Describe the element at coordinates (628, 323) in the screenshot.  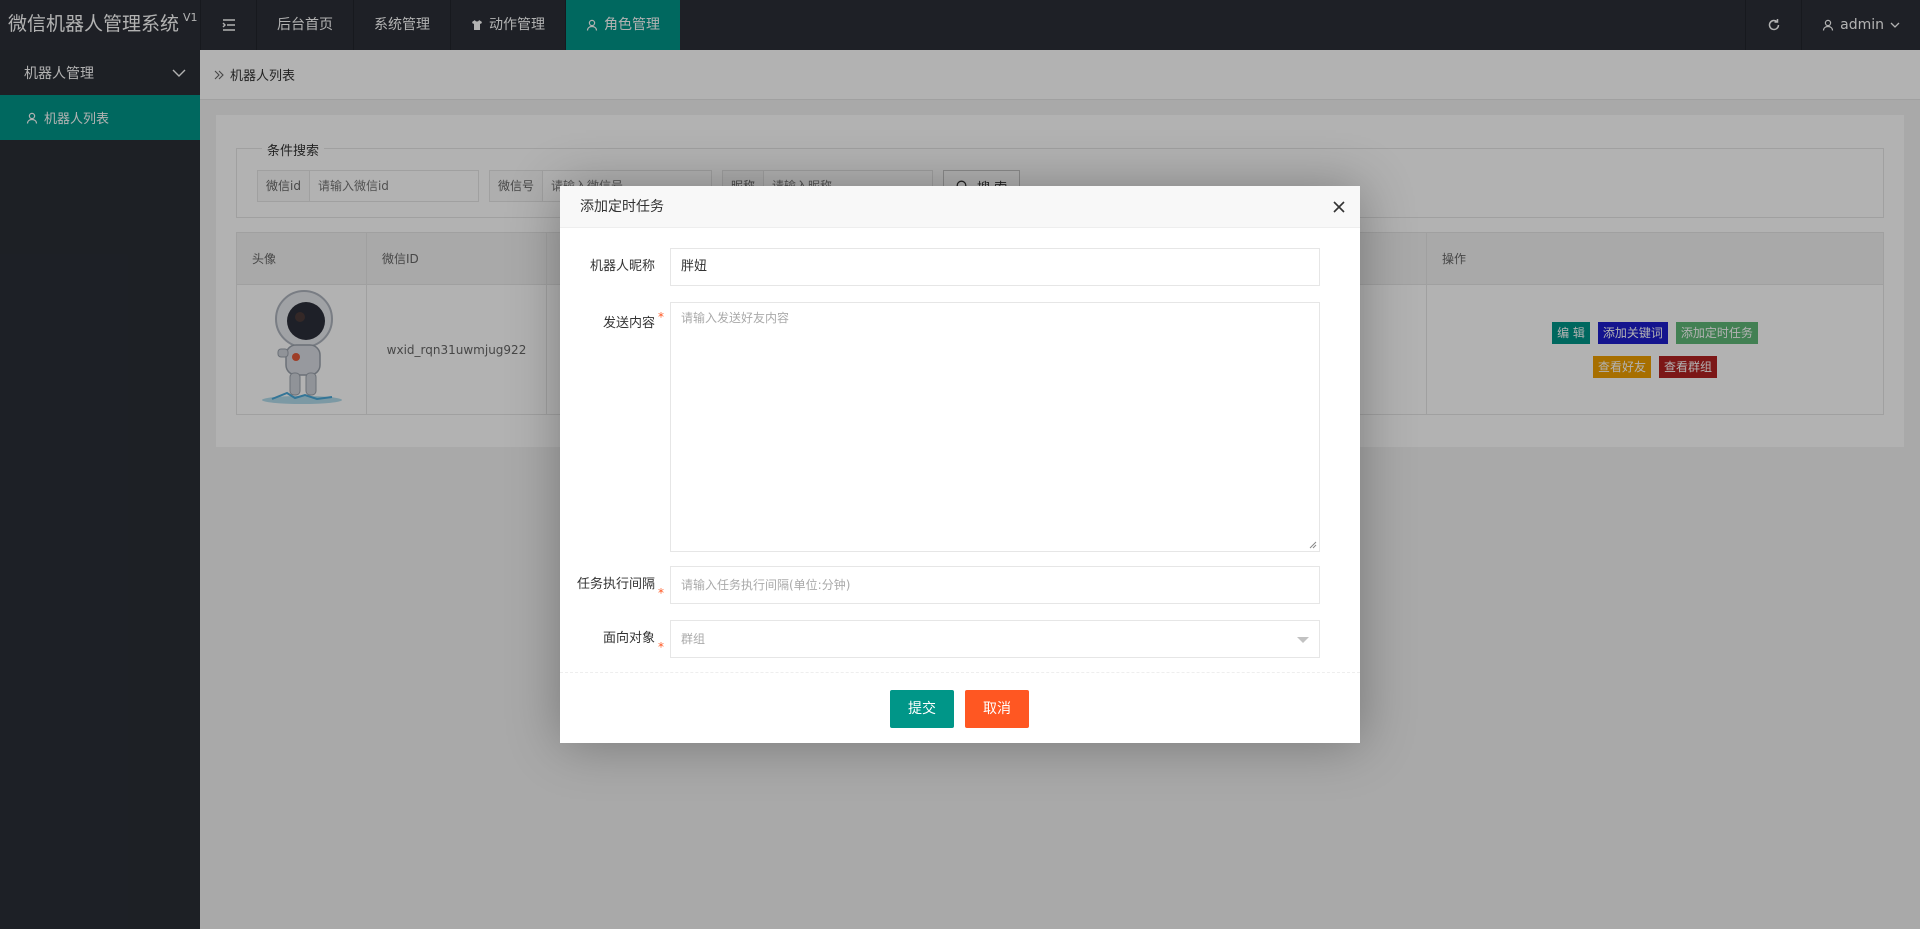
I see `content-label-text: 发送内容` at that location.